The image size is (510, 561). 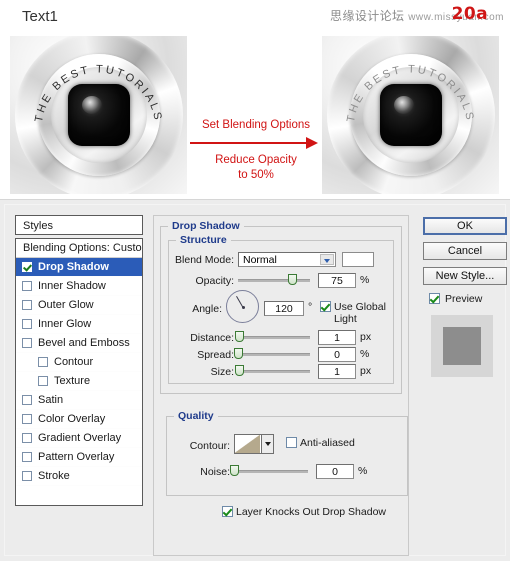 What do you see at coordinates (287, 259) in the screenshot?
I see `blend-mode-select: Normal` at bounding box center [287, 259].